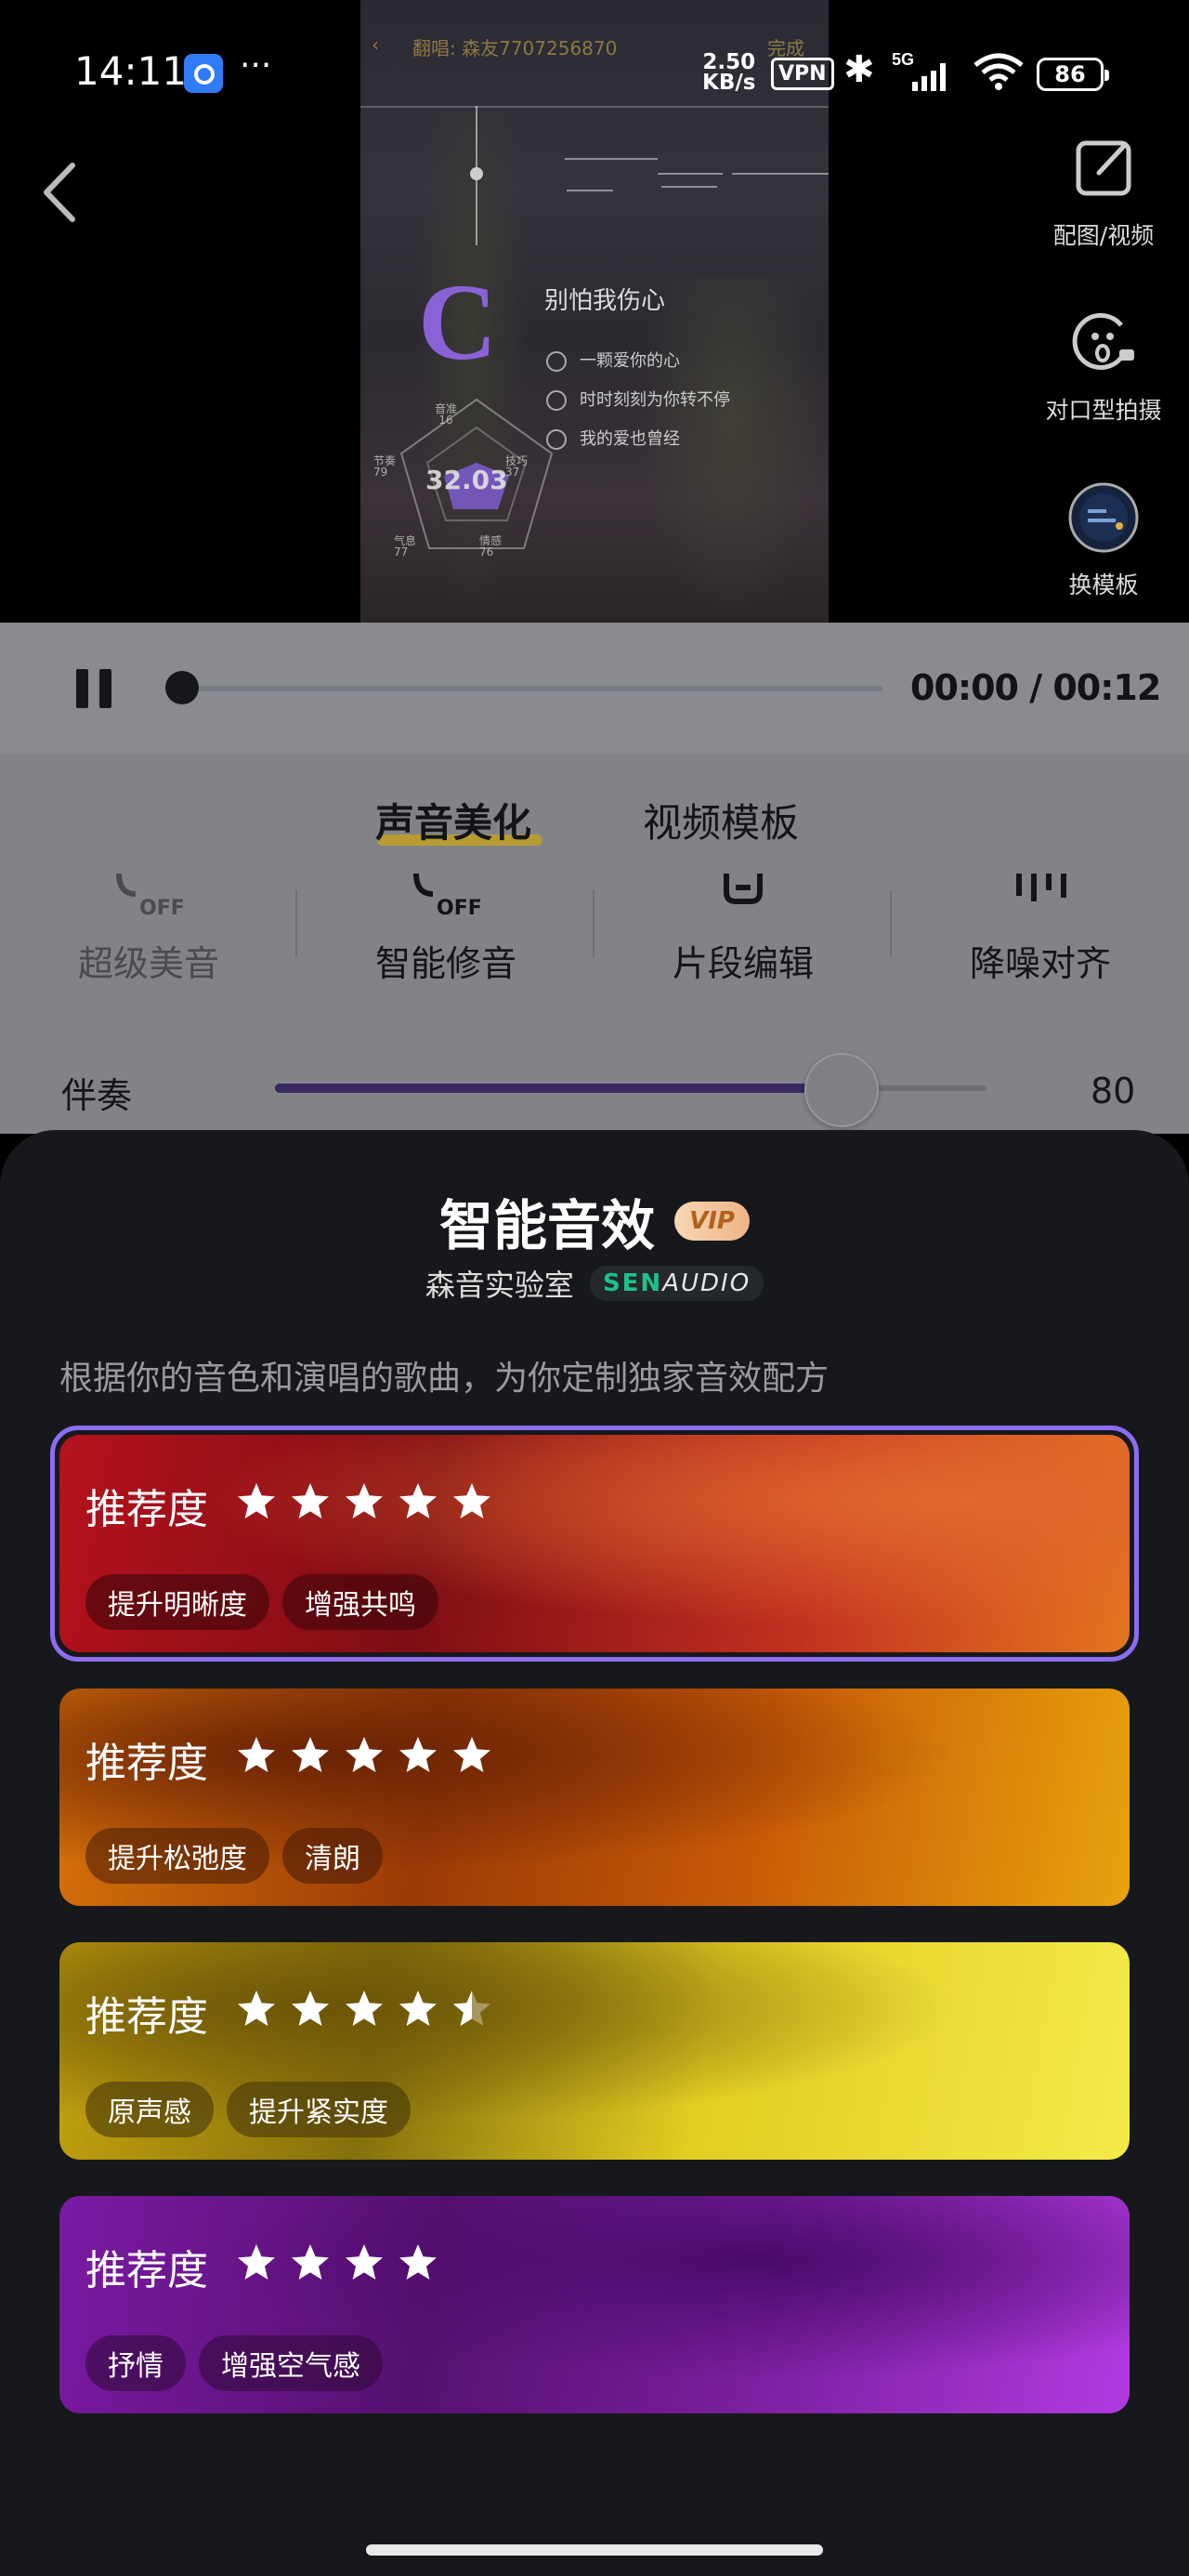  What do you see at coordinates (594, 1797) in the screenshot?
I see `effect-card: 推荐度 提升松弛度 清朗` at bounding box center [594, 1797].